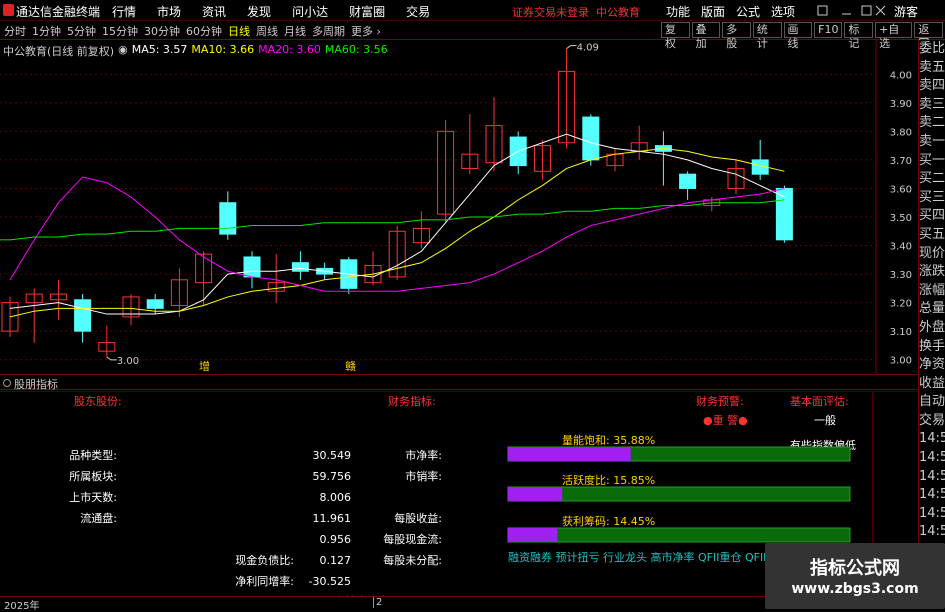  Describe the element at coordinates (264, 581) in the screenshot. I see `net-profit-label: 净利同增率:` at that location.